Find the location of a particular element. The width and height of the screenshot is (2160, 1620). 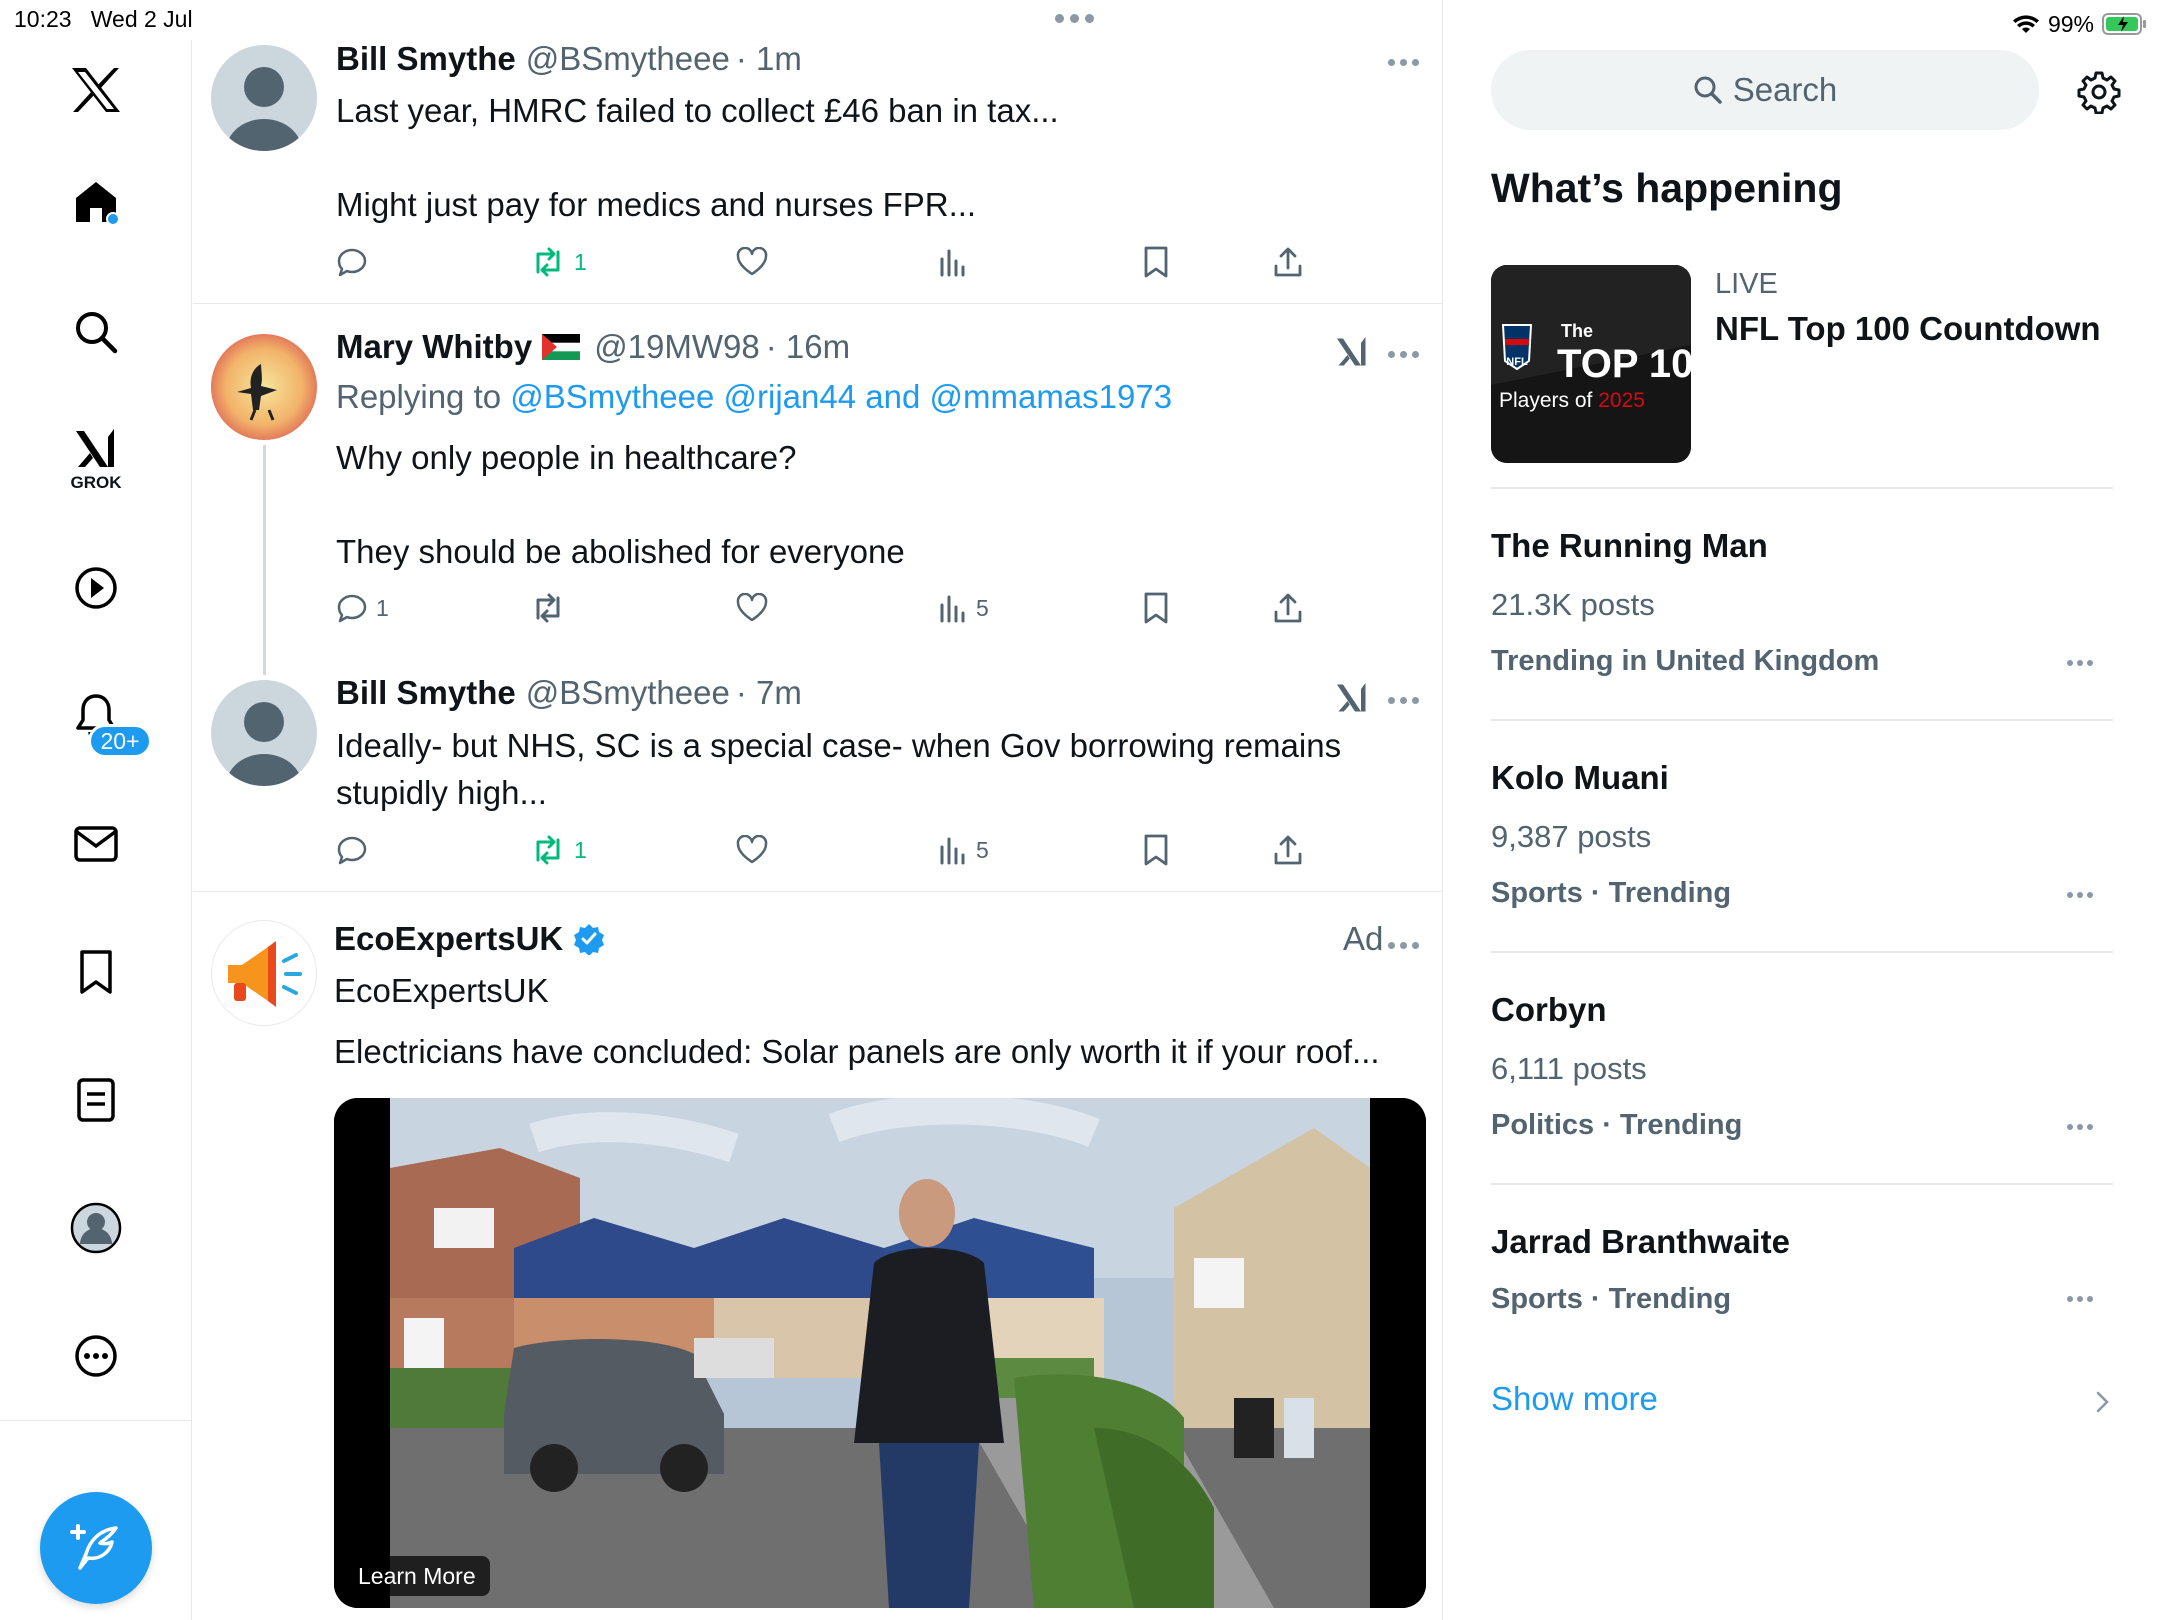

share-icon is located at coordinates (1288, 608).